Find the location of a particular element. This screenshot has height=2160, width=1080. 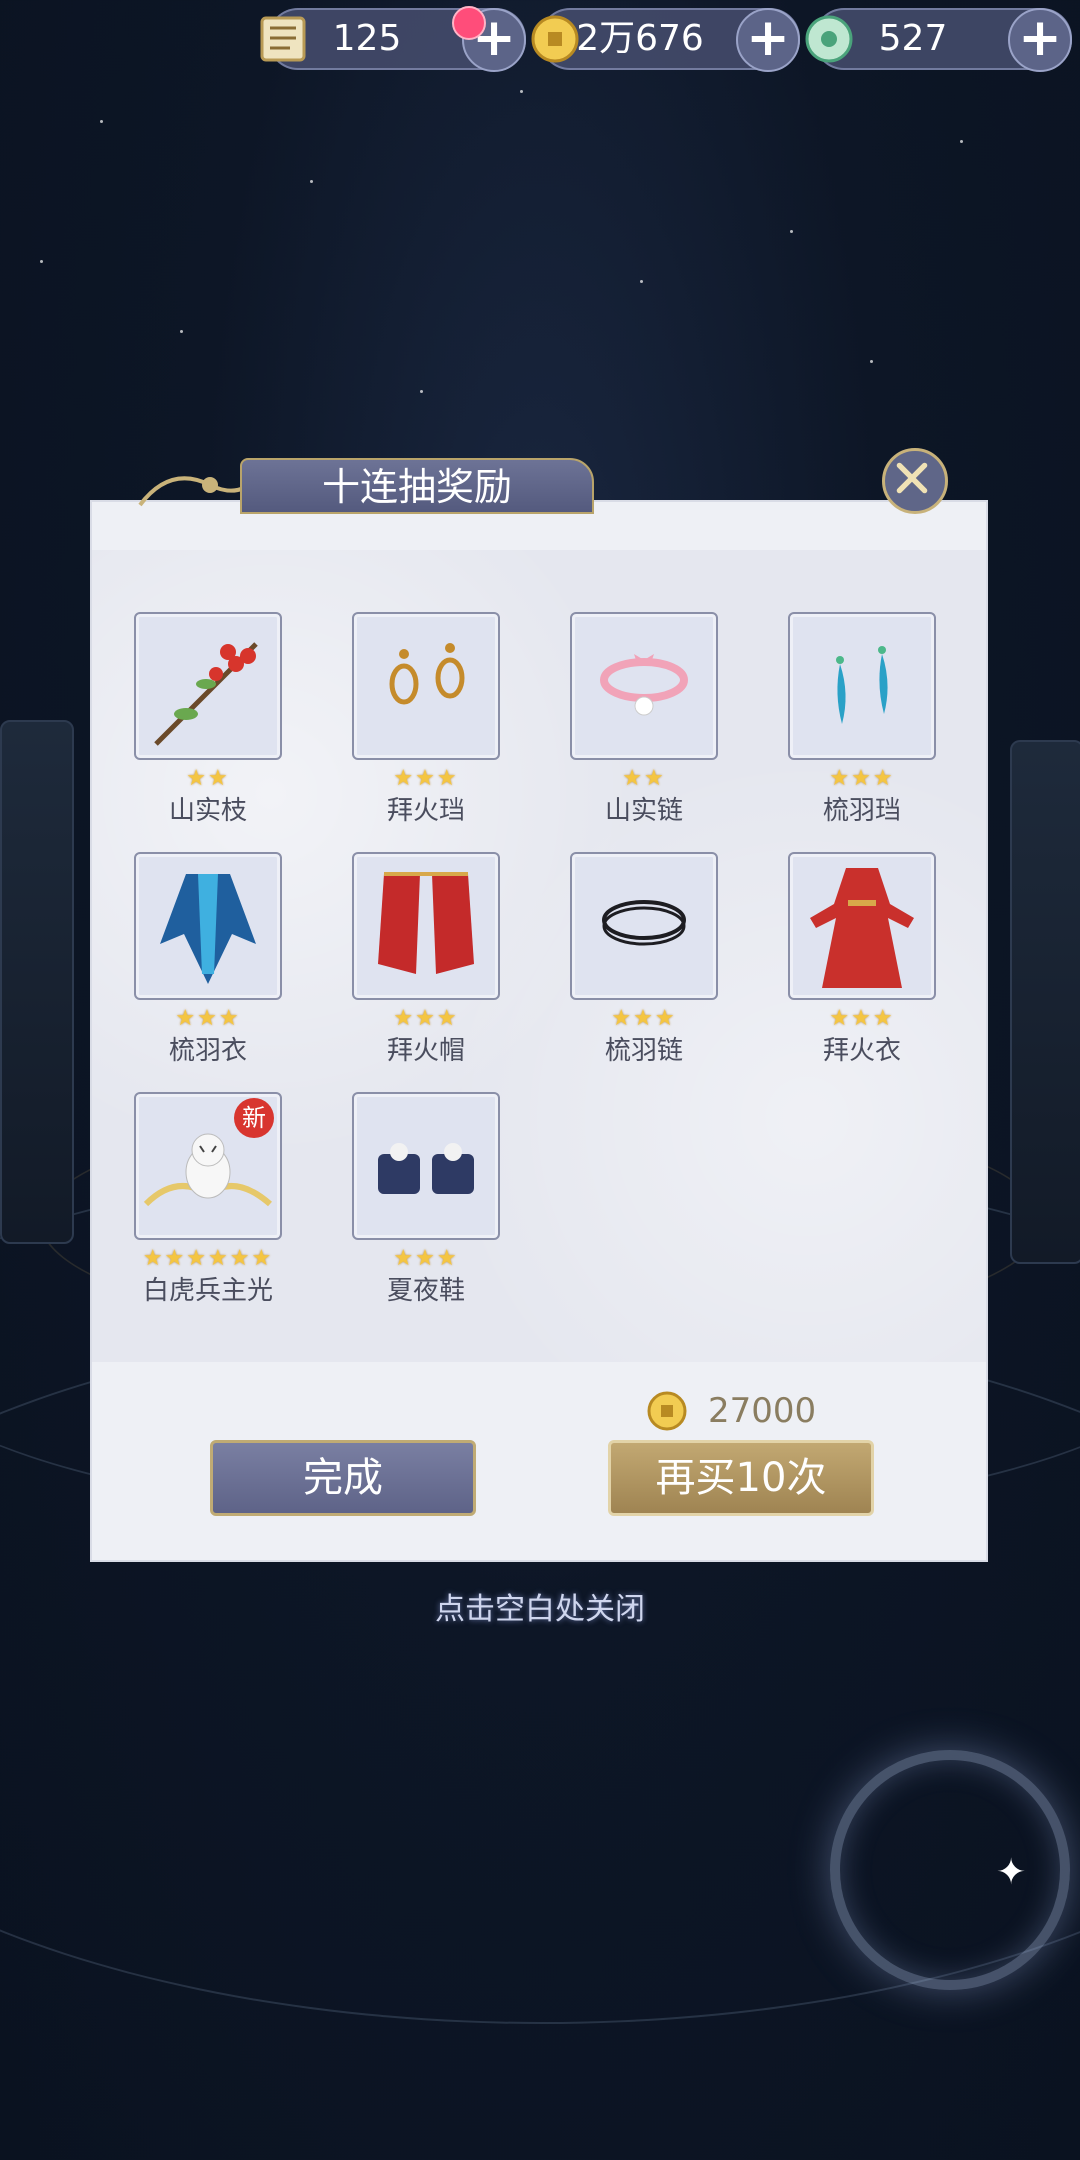

item-name: 梳羽衣 is located at coordinates (207, 1051).